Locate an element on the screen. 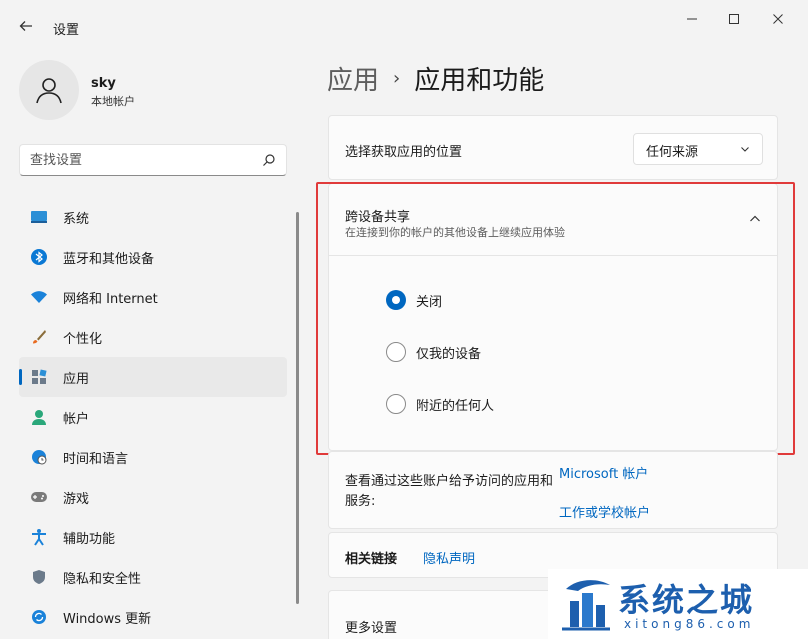  accounts-description: 查看通过这些账户给予访问的应用和服务: is located at coordinates (449, 491).